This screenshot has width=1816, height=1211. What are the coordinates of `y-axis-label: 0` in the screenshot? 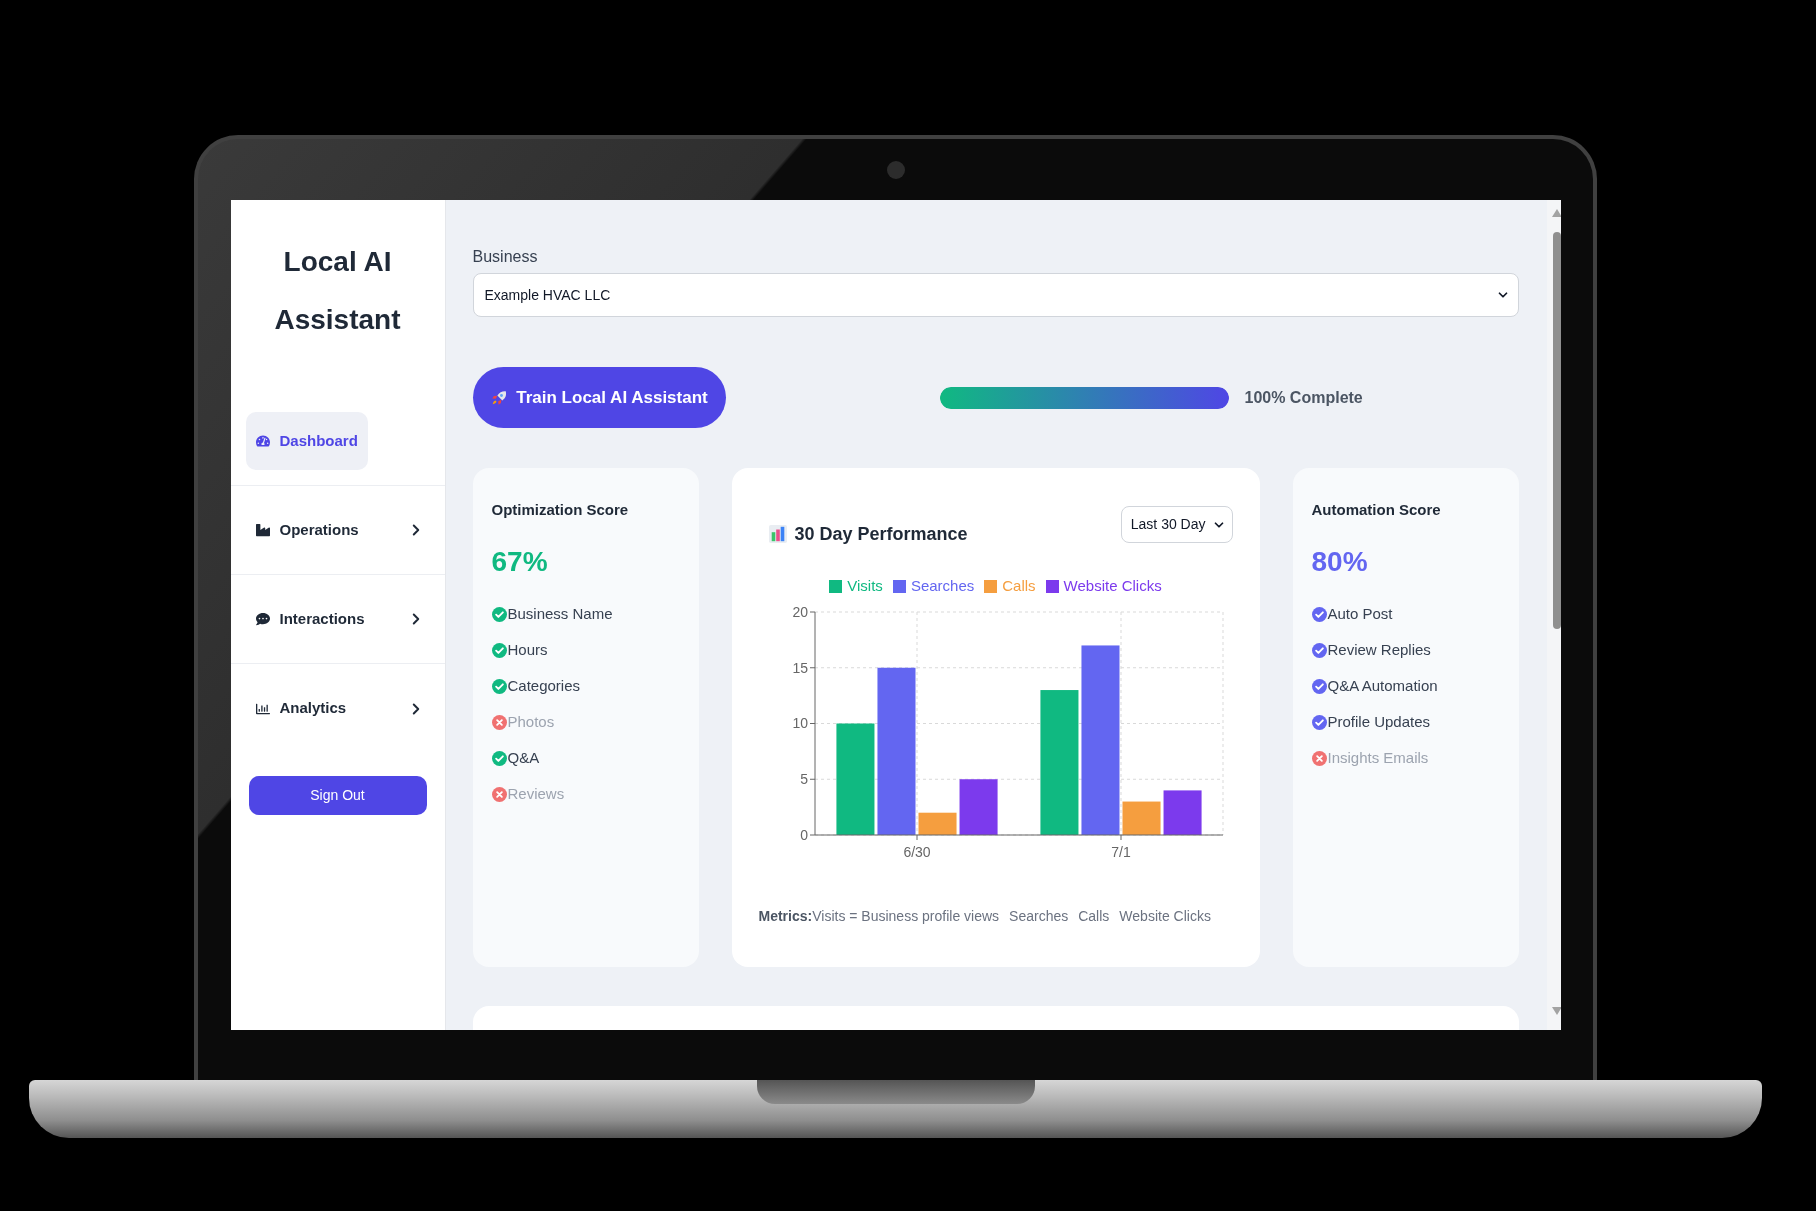 It's located at (803, 834).